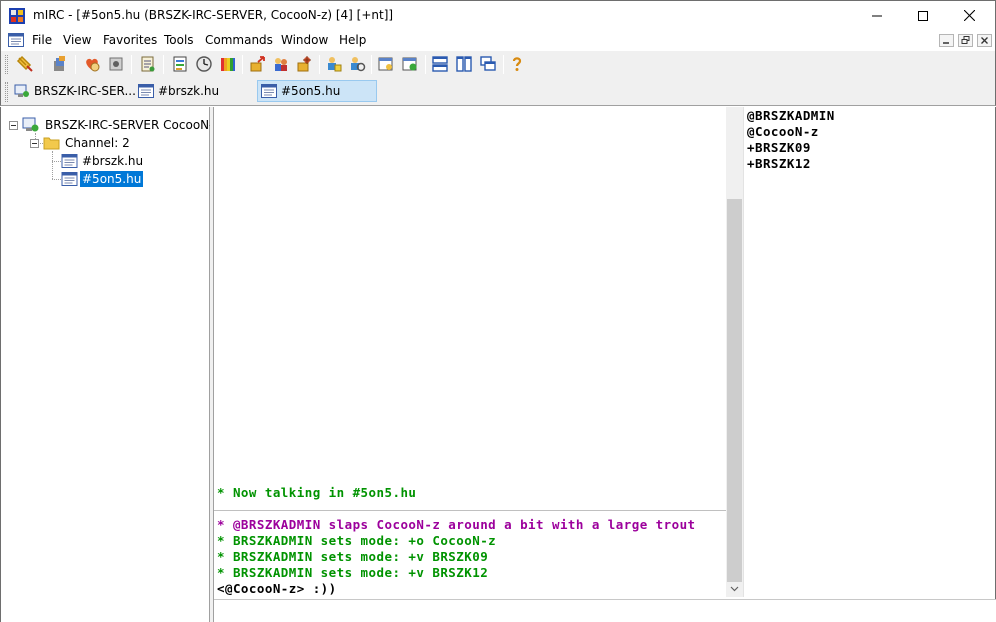 The height and width of the screenshot is (622, 996). I want to click on restore-icon, so click(965, 40).